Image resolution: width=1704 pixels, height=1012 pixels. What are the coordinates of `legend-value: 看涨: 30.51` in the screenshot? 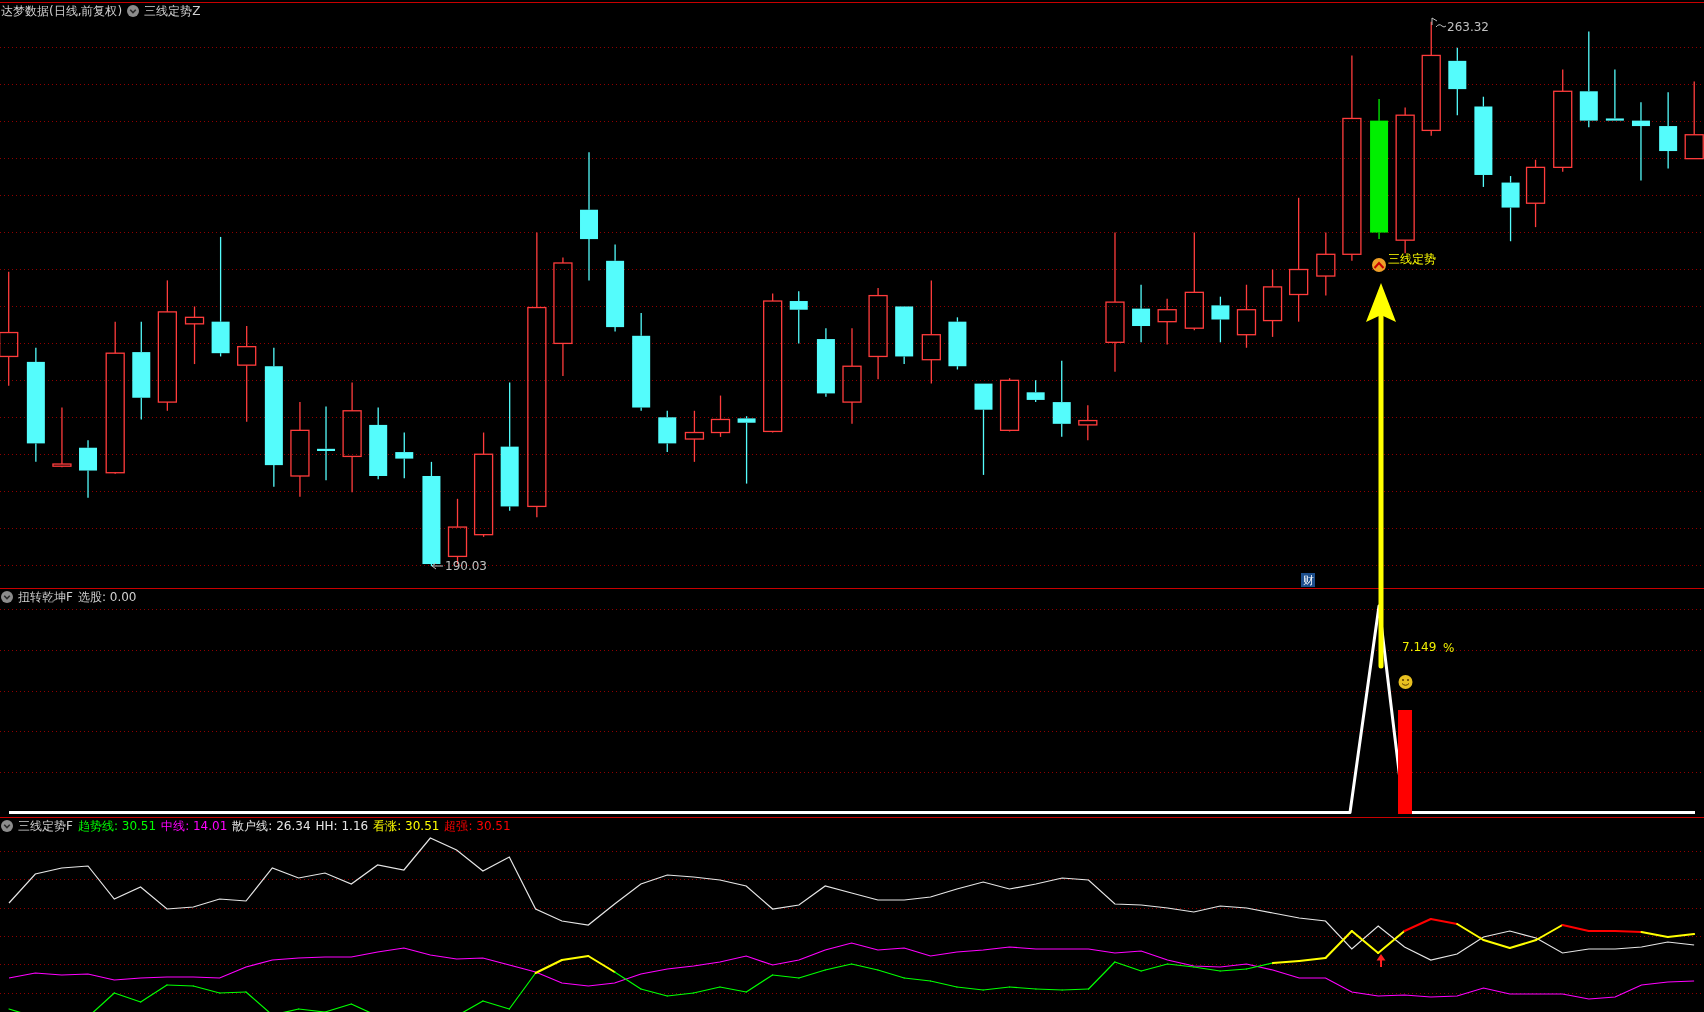 It's located at (406, 826).